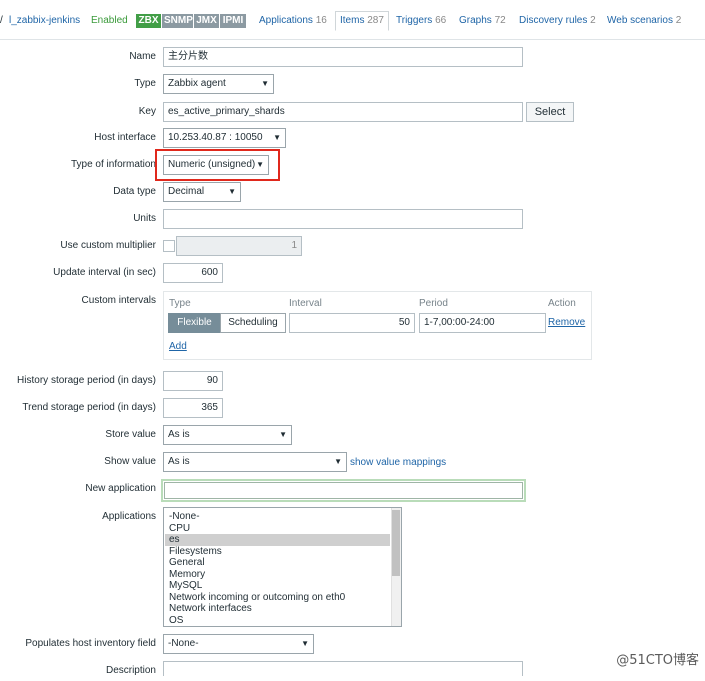 The height and width of the screenshot is (681, 705). Describe the element at coordinates (343, 57) in the screenshot. I see `name-input: 主分片数` at that location.